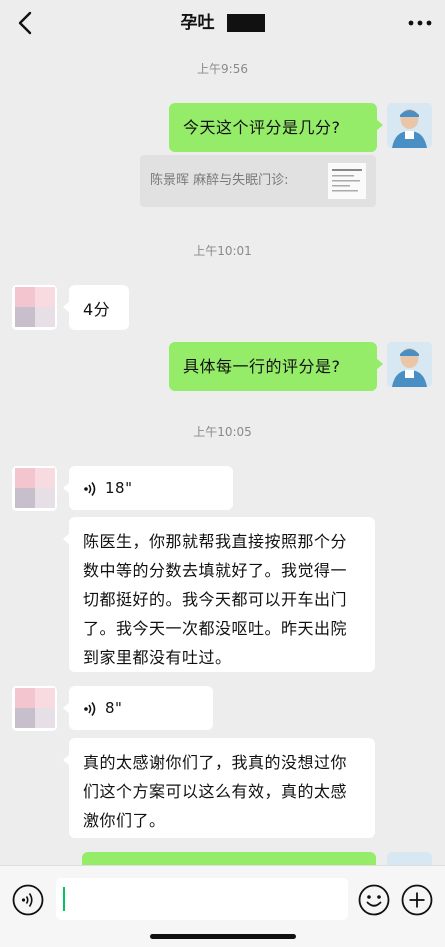 The width and height of the screenshot is (445, 947). Describe the element at coordinates (138, 708) in the screenshot. I see `voice-message: 8"` at that location.